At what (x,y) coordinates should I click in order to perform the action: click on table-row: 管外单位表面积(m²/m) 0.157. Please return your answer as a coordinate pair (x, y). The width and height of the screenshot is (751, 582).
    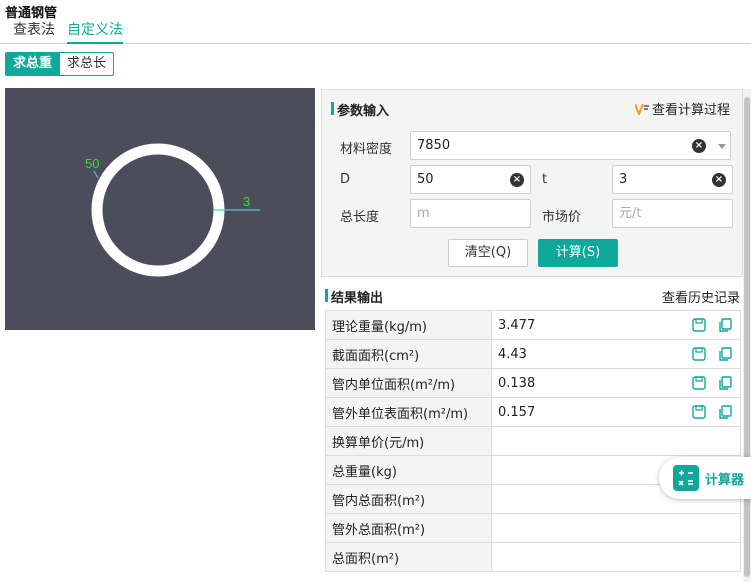
    Looking at the image, I should click on (533, 412).